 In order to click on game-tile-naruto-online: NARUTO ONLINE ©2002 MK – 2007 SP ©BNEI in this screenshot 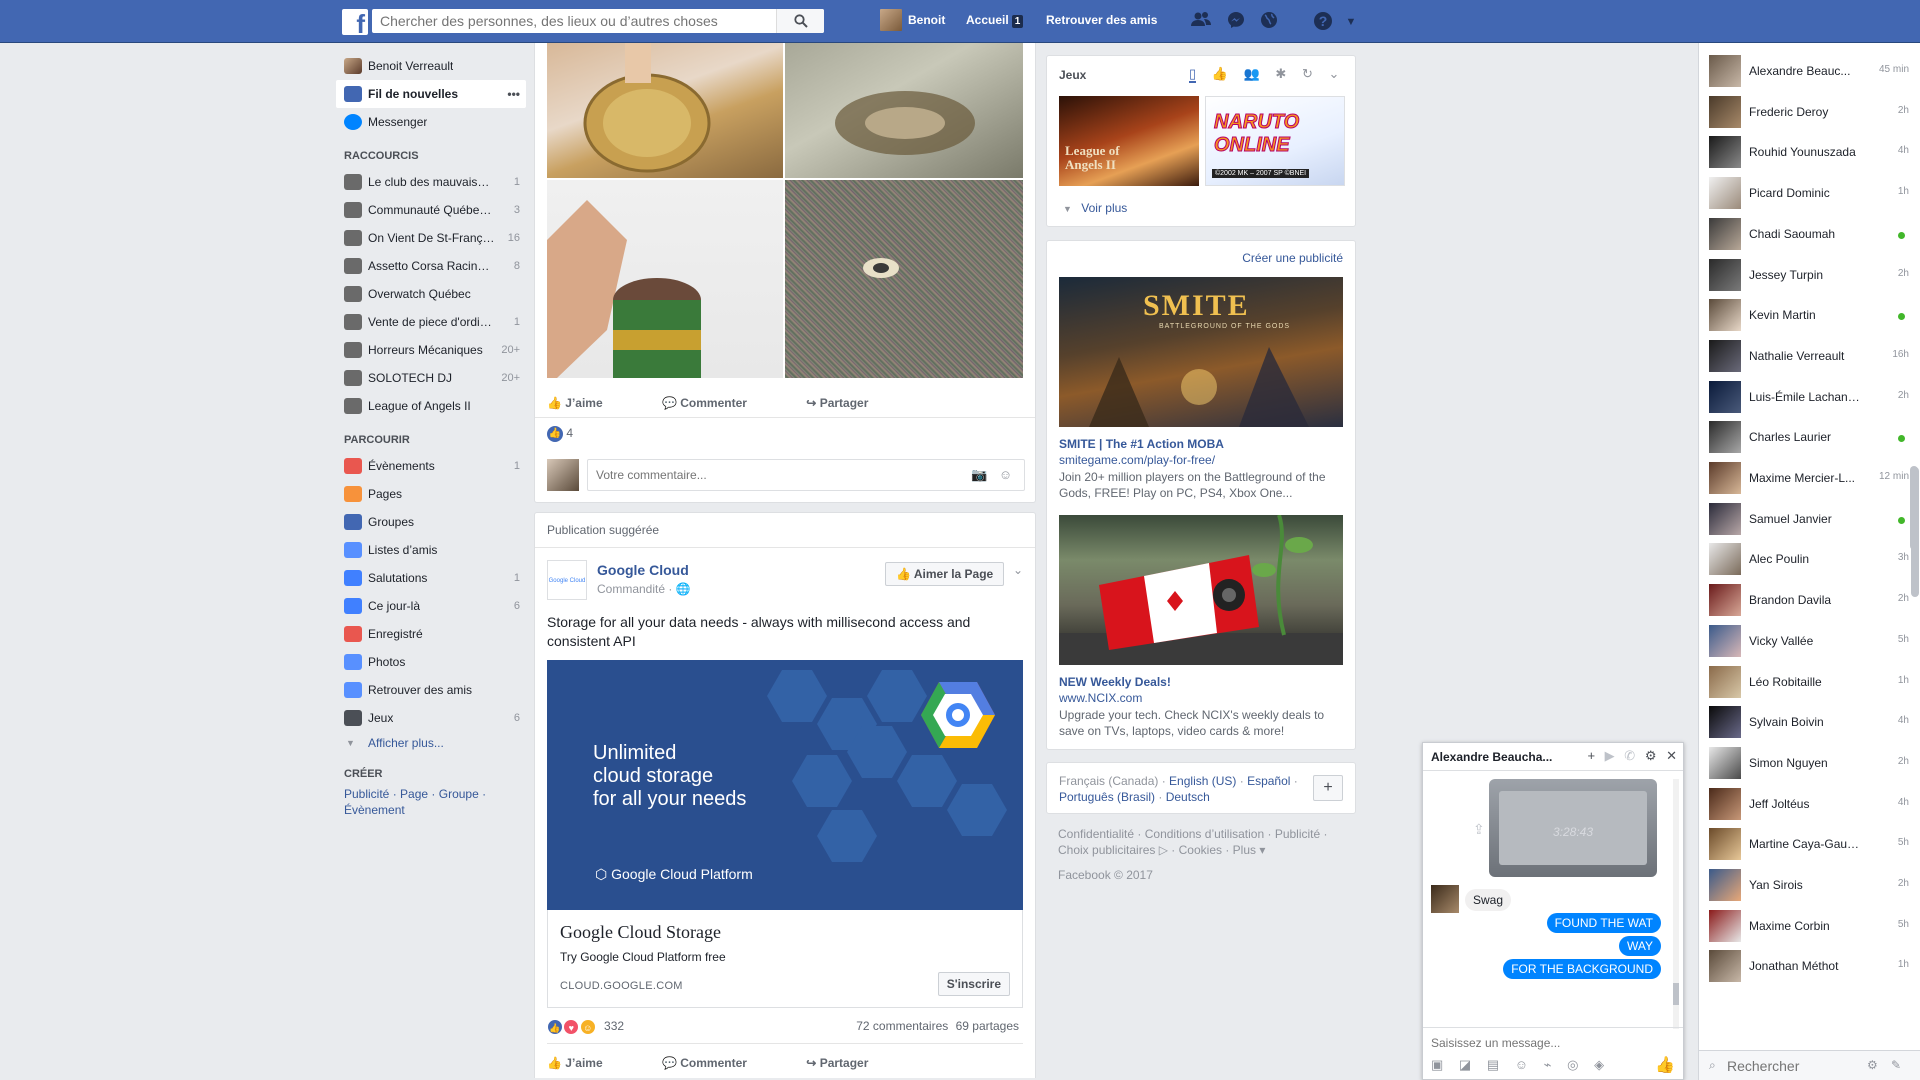, I will do `click(1275, 141)`.